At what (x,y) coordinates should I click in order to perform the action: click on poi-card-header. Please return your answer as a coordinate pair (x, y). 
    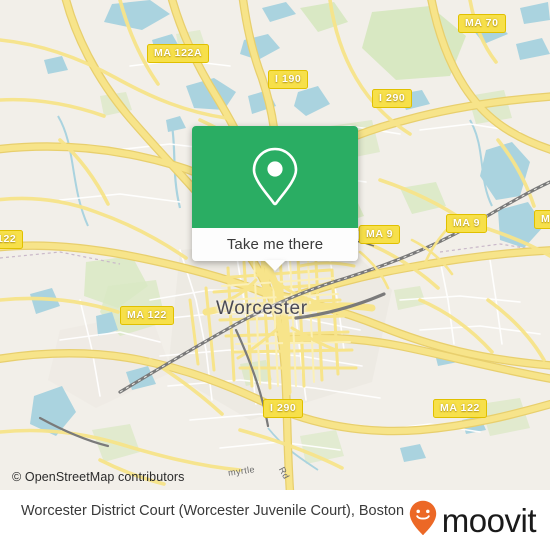
    Looking at the image, I should click on (275, 177).